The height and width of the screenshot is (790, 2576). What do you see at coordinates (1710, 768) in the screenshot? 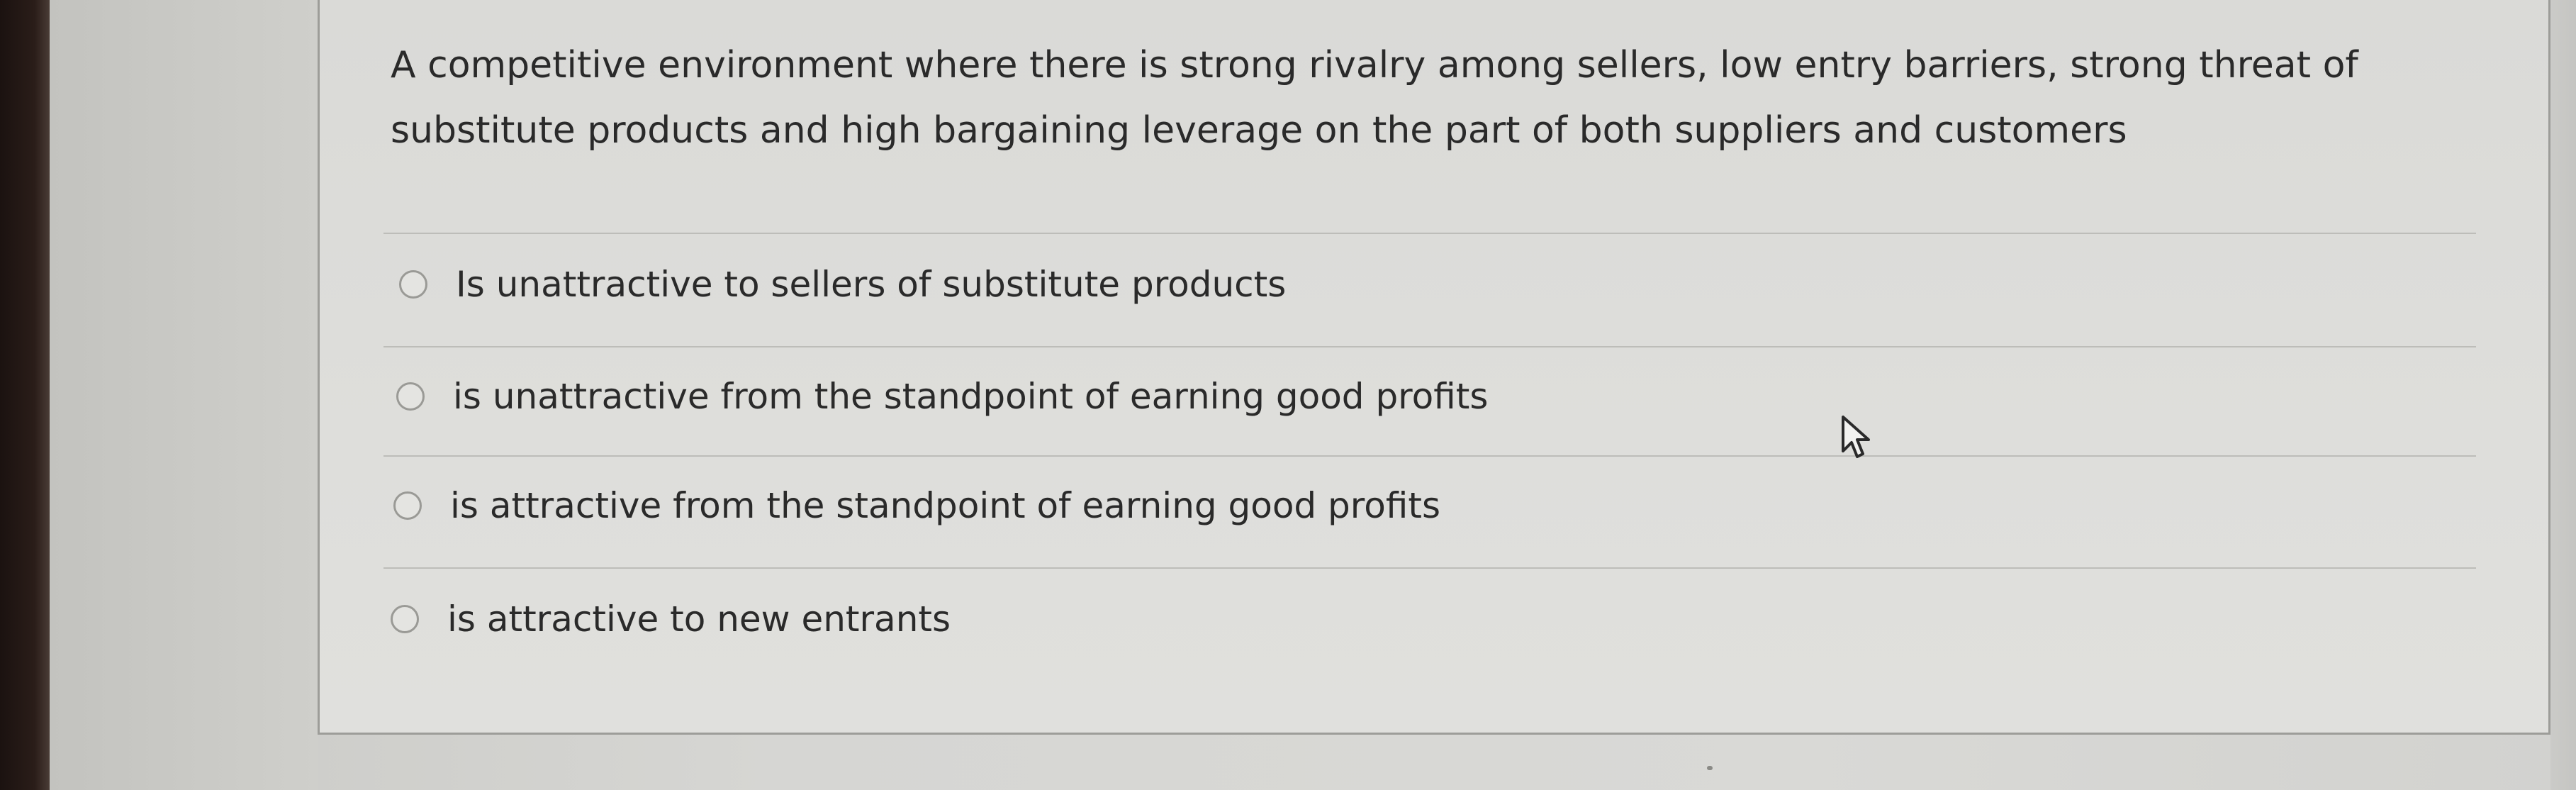
I see `screen-speck` at bounding box center [1710, 768].